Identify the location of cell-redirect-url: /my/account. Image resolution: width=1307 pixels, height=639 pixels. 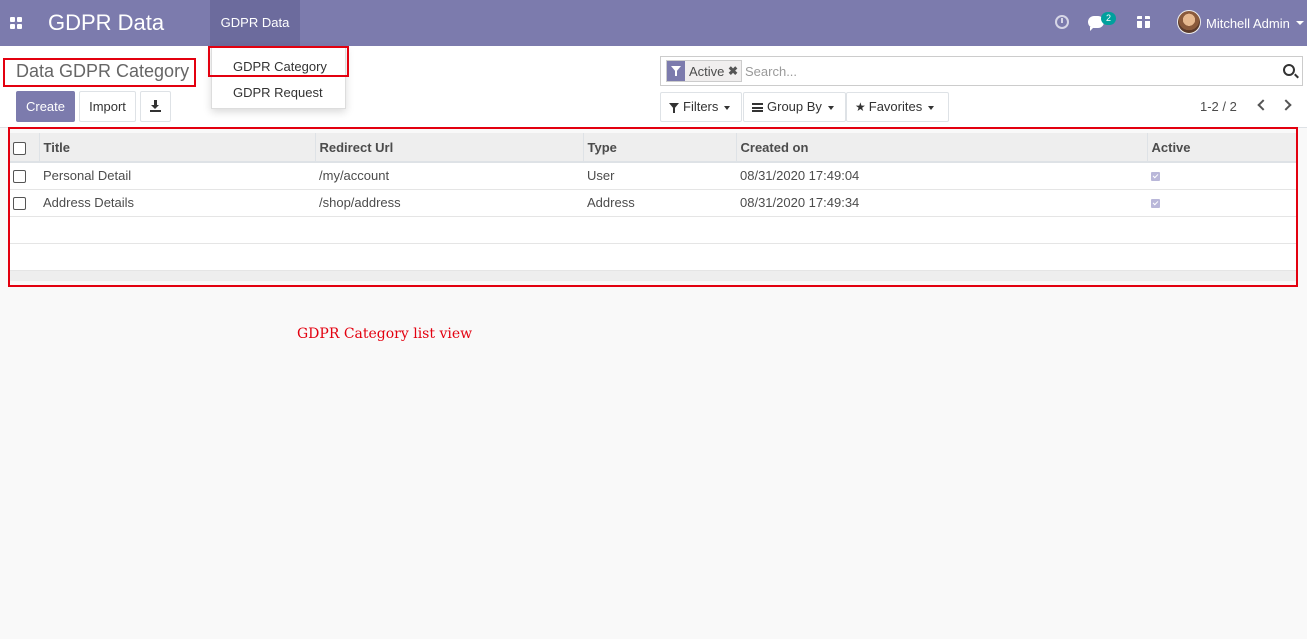
(449, 175).